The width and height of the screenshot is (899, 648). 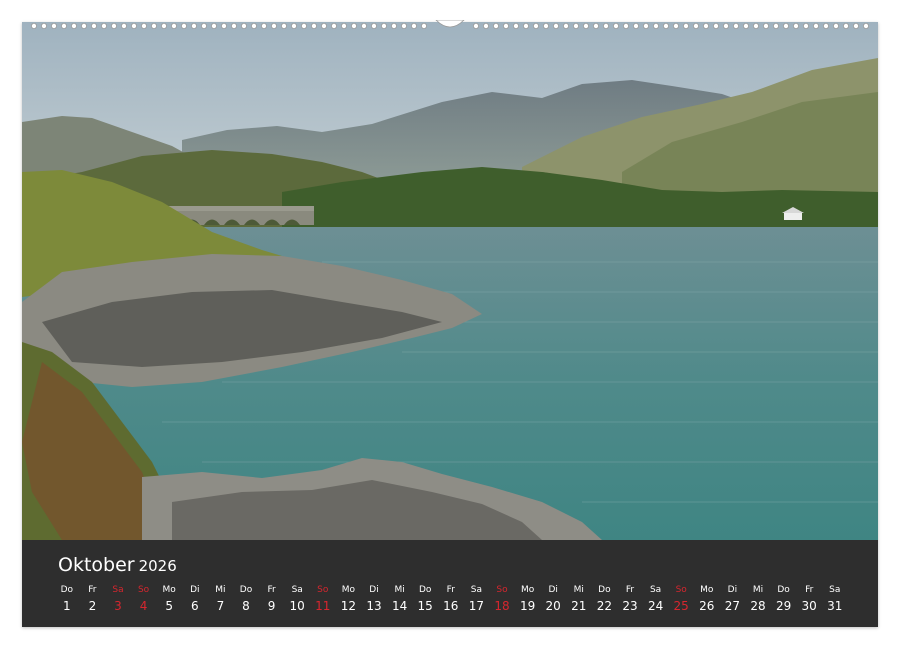 I want to click on day-number: 10, so click(x=297, y=606).